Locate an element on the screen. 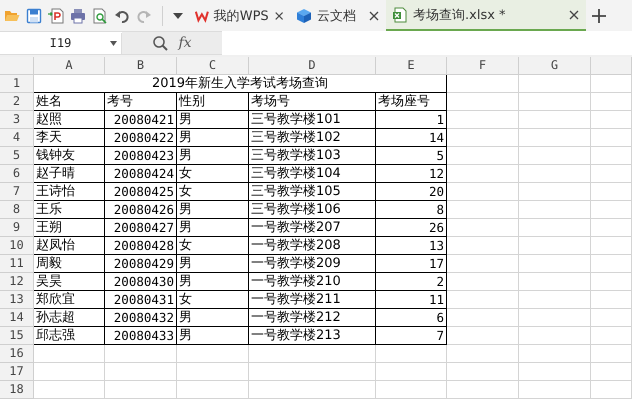  row-header: 15 is located at coordinates (17, 336).